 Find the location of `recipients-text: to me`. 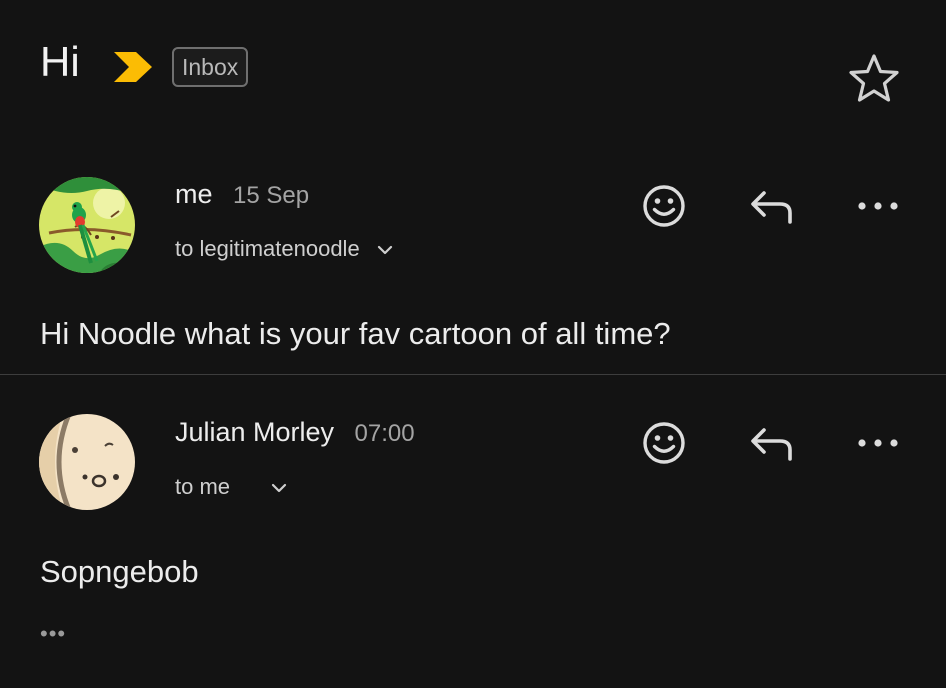

recipients-text: to me is located at coordinates (203, 486).